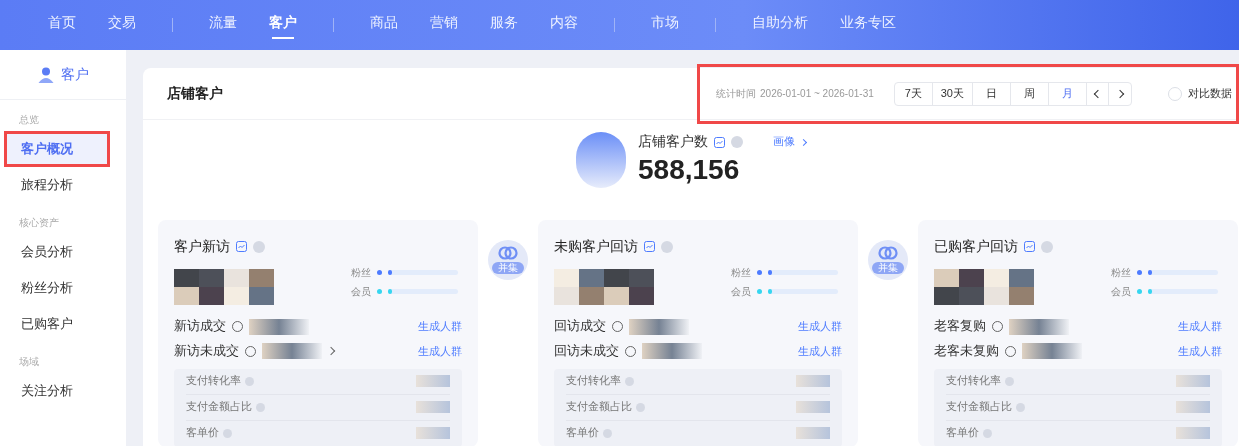 This screenshot has height=446, width=1239. Describe the element at coordinates (444, 25) in the screenshot. I see `nav-tab: 营销` at that location.